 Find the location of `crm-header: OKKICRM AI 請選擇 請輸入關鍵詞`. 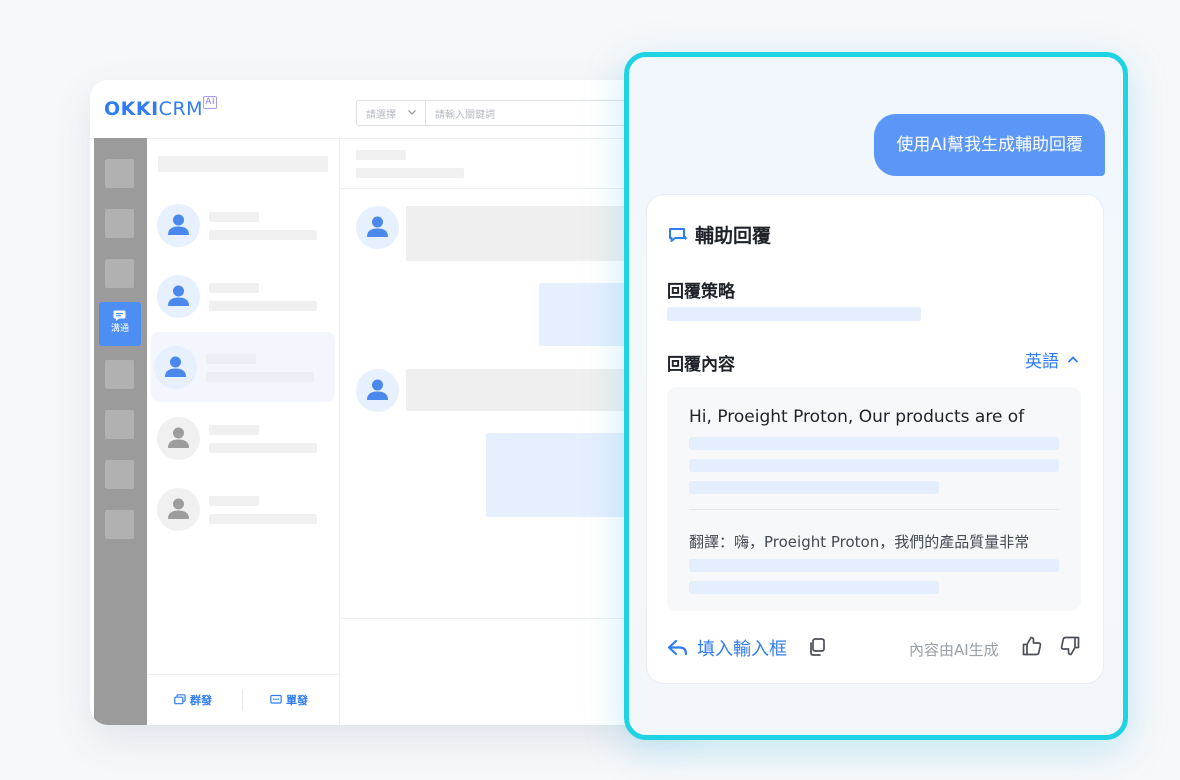

crm-header: OKKICRM AI 請選擇 請輸入關鍵詞 is located at coordinates (390, 109).